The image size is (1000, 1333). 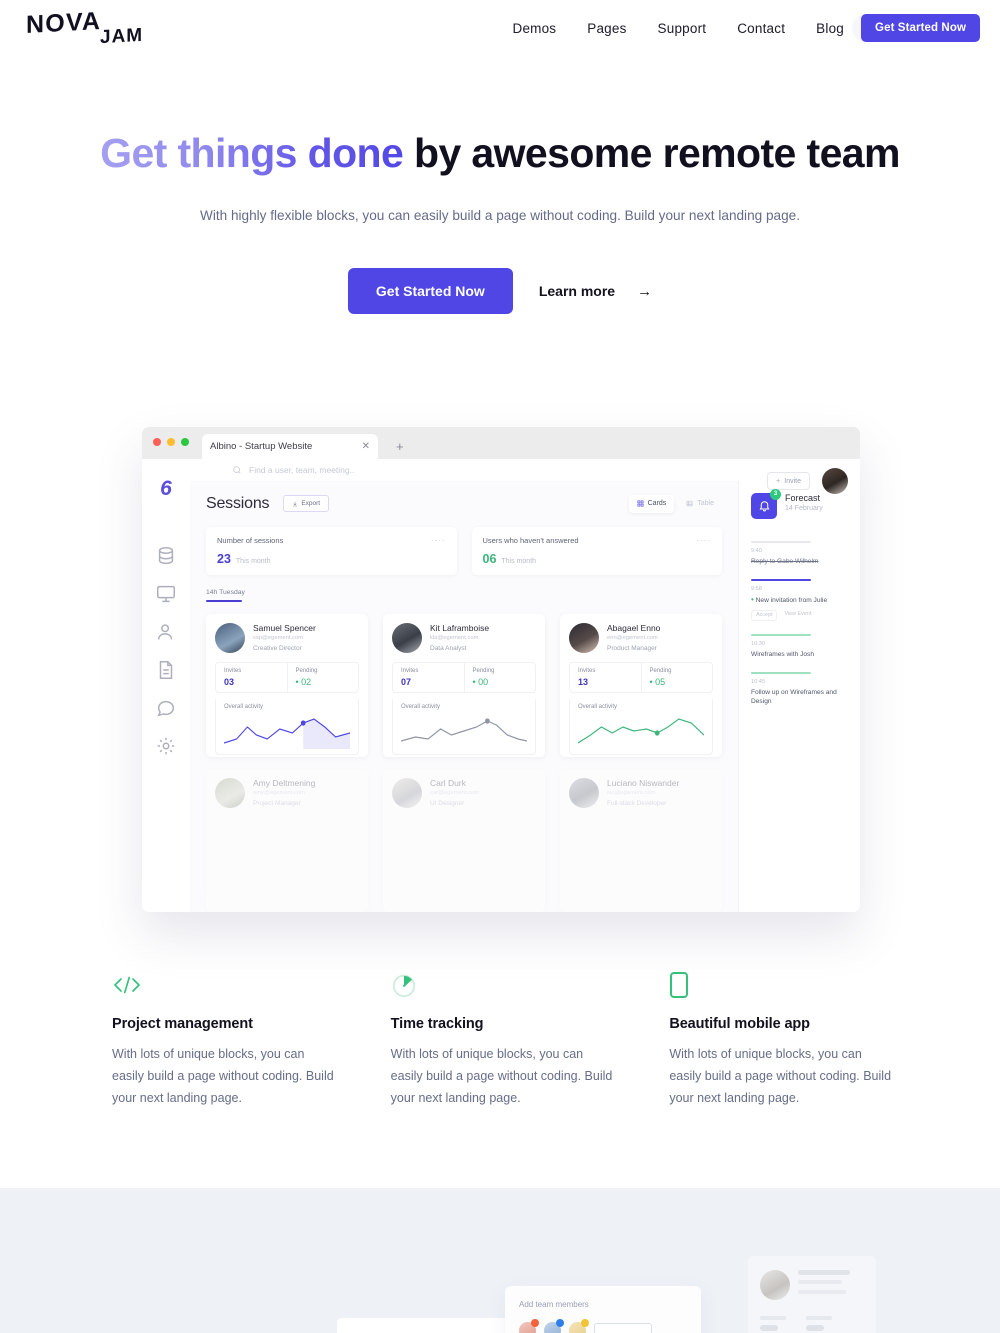 What do you see at coordinates (448, 648) in the screenshot?
I see `person-role: Data Analyst` at bounding box center [448, 648].